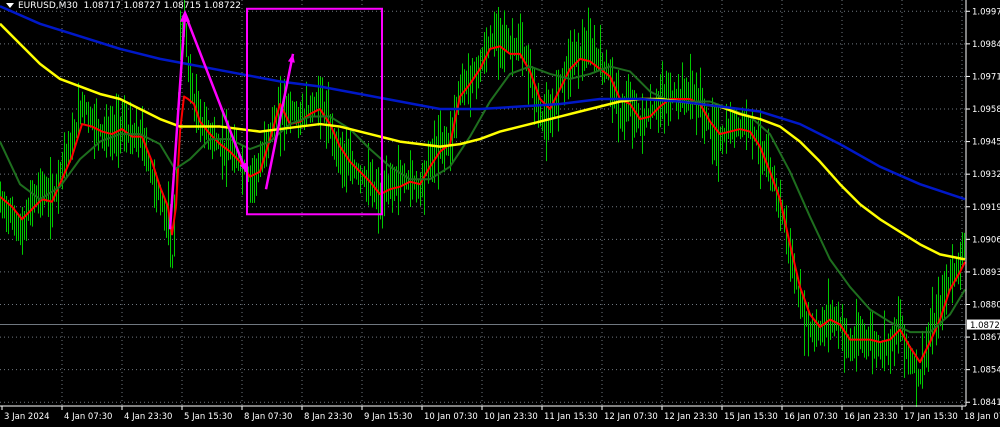 The height and width of the screenshot is (427, 1000). What do you see at coordinates (511, 417) in the screenshot?
I see `x-tick-label: 10 Jan 23:30` at bounding box center [511, 417].